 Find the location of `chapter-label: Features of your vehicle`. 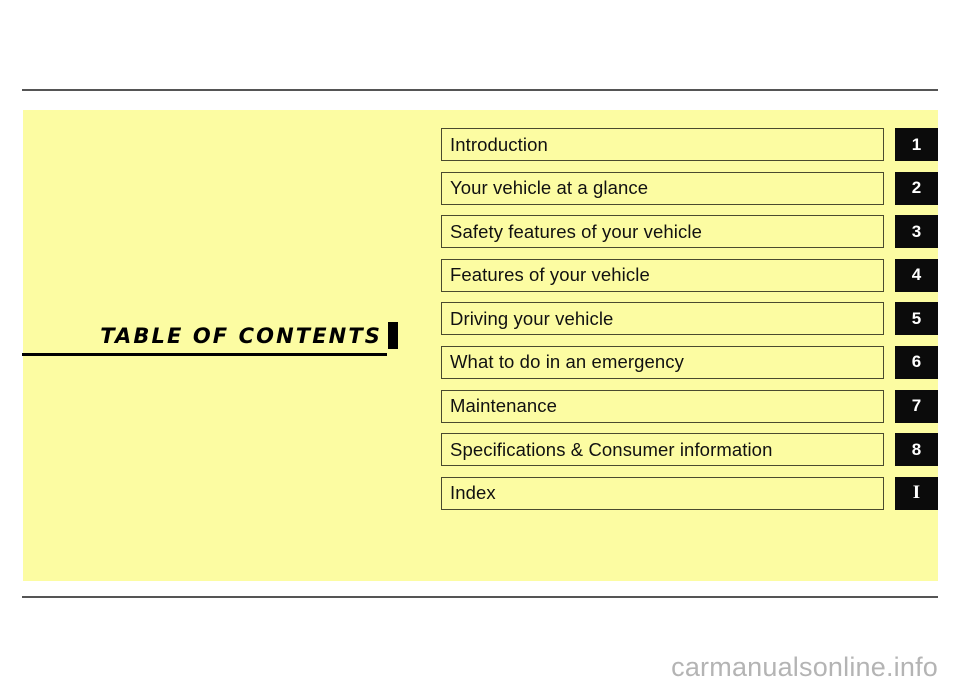

chapter-label: Features of your vehicle is located at coordinates (662, 275).